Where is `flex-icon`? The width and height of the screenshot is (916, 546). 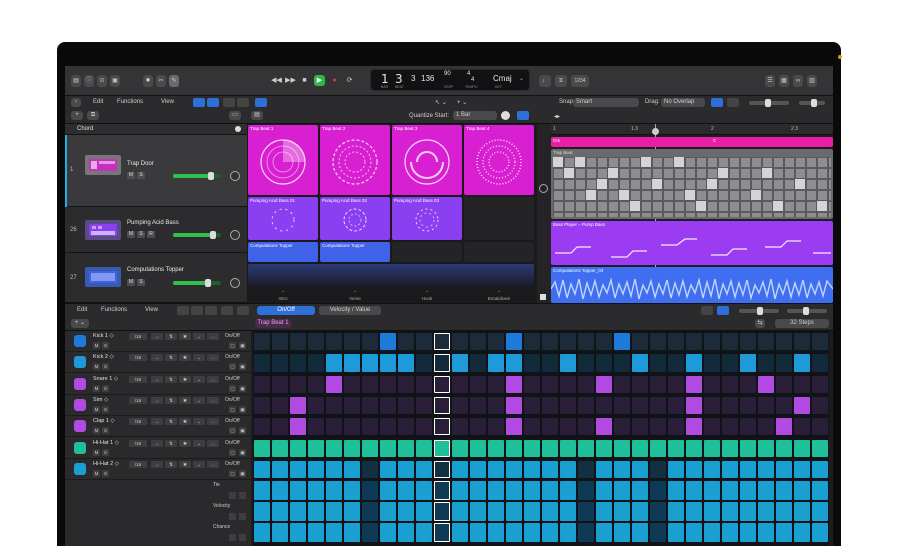
flex-icon is located at coordinates (261, 102).